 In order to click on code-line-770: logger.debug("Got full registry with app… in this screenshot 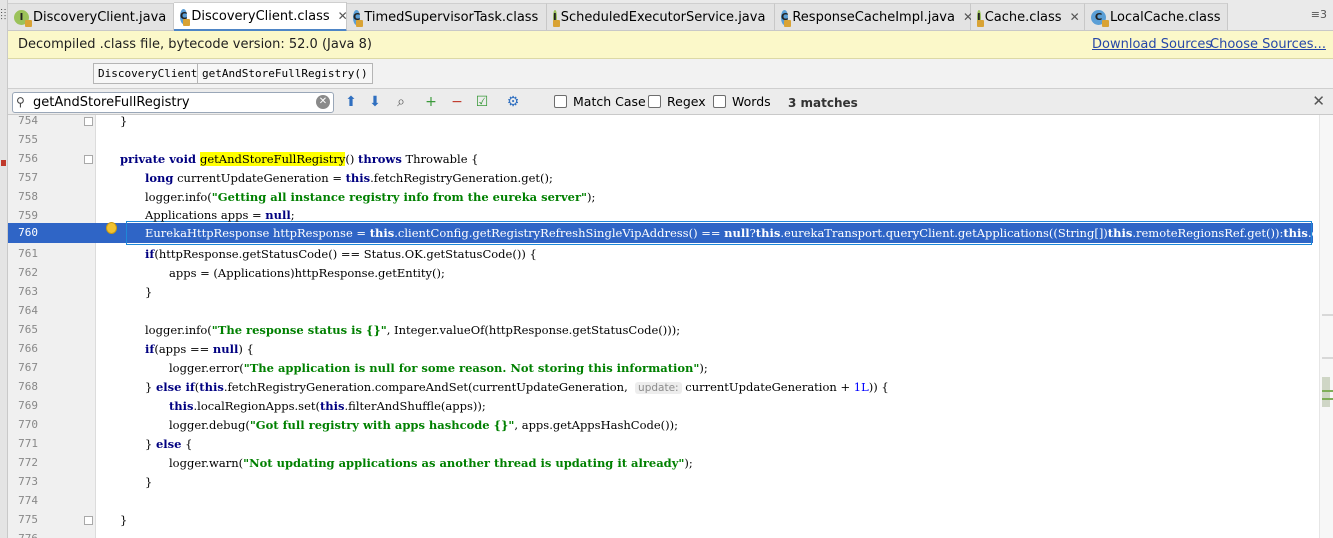, I will do `click(423, 425)`.